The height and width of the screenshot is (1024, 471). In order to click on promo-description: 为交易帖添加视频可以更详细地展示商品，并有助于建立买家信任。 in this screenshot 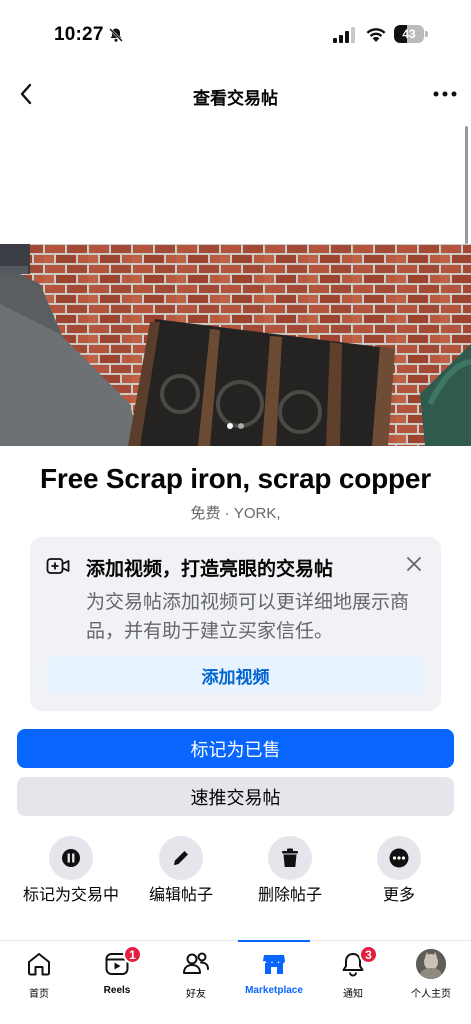, I will do `click(248, 617)`.